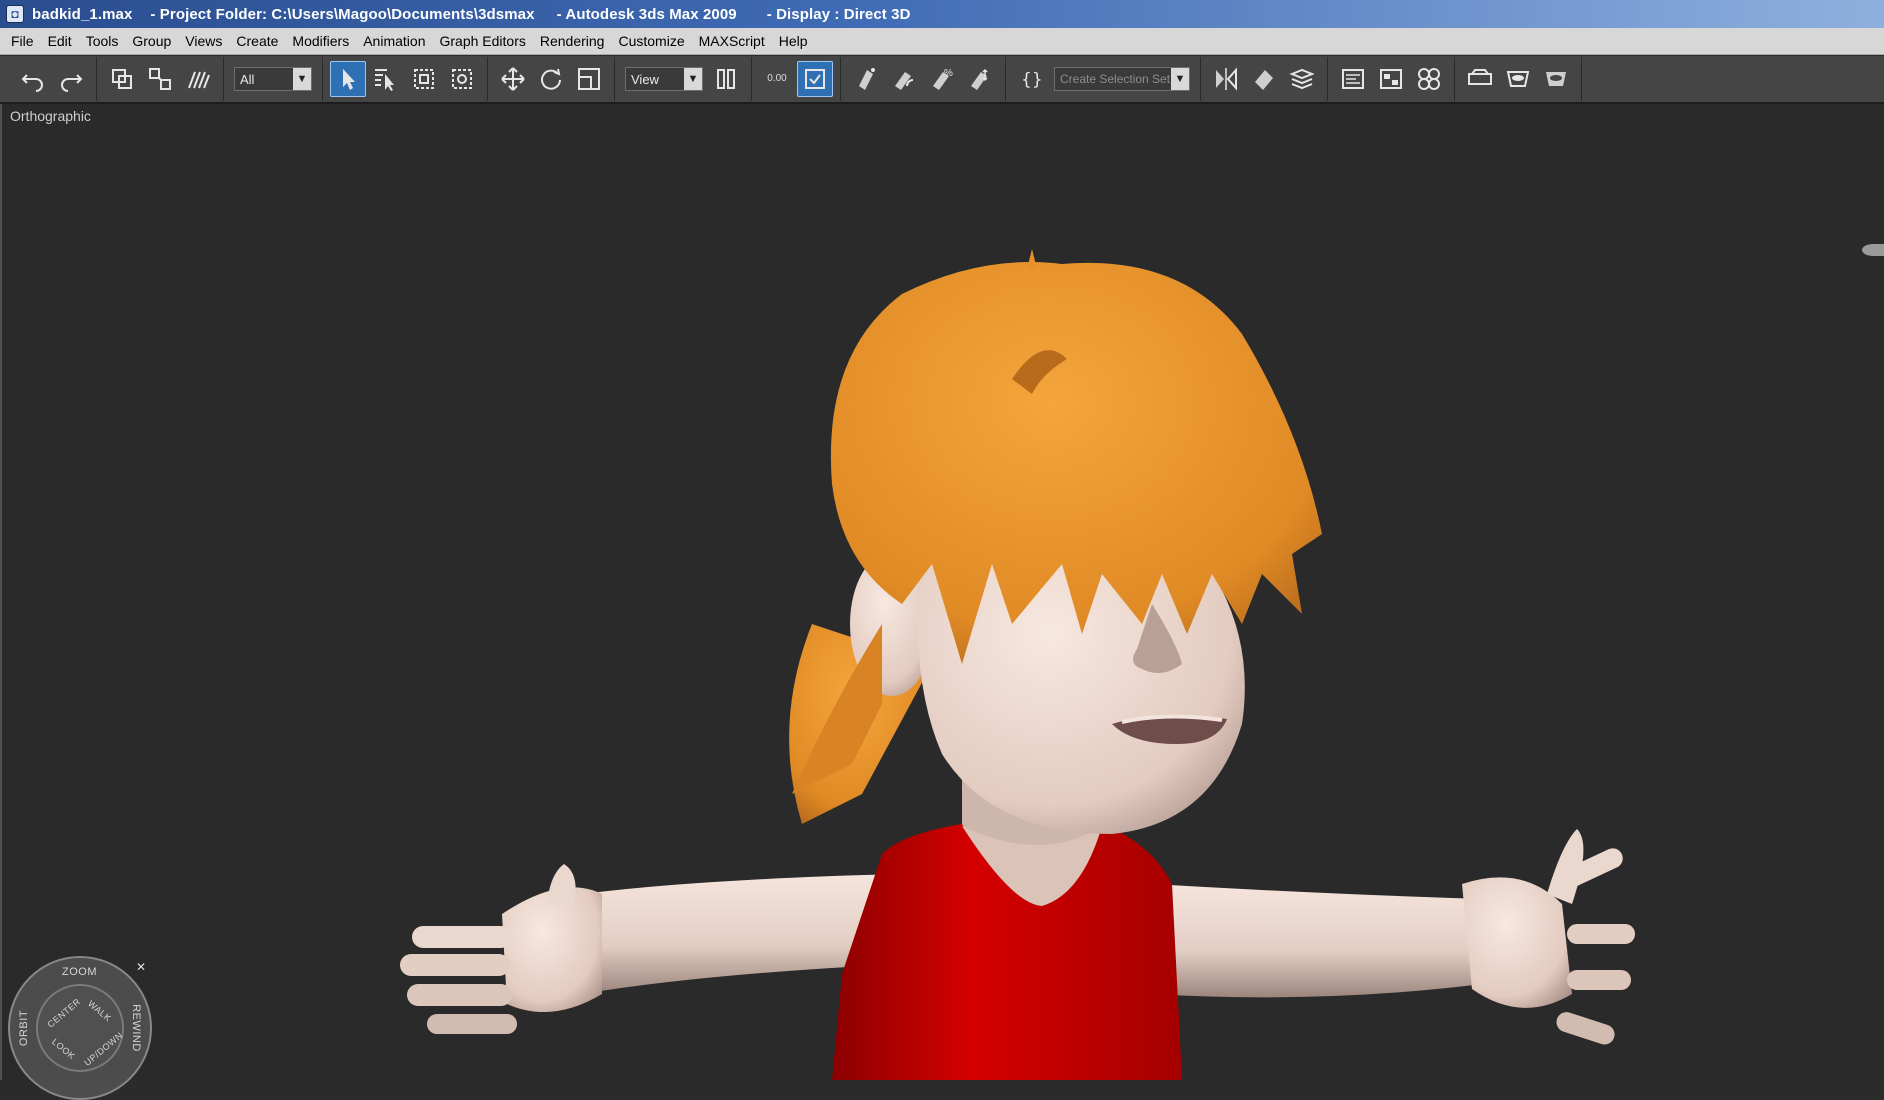  I want to click on wheel-orbit: ORBIT, so click(24, 1028).